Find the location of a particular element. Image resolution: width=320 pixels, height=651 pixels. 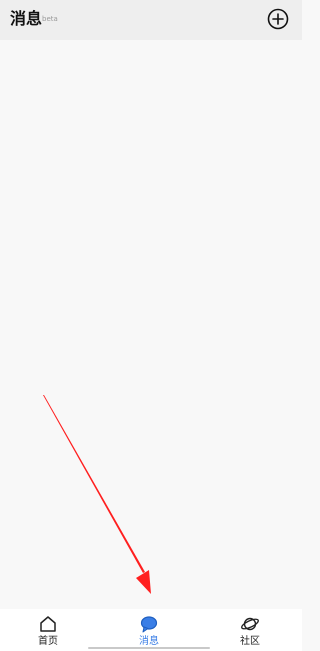

beta-badge: beta is located at coordinates (50, 19).